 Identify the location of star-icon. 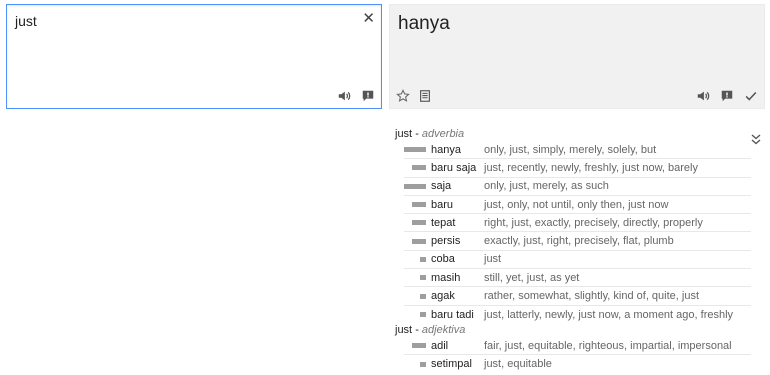
(403, 96).